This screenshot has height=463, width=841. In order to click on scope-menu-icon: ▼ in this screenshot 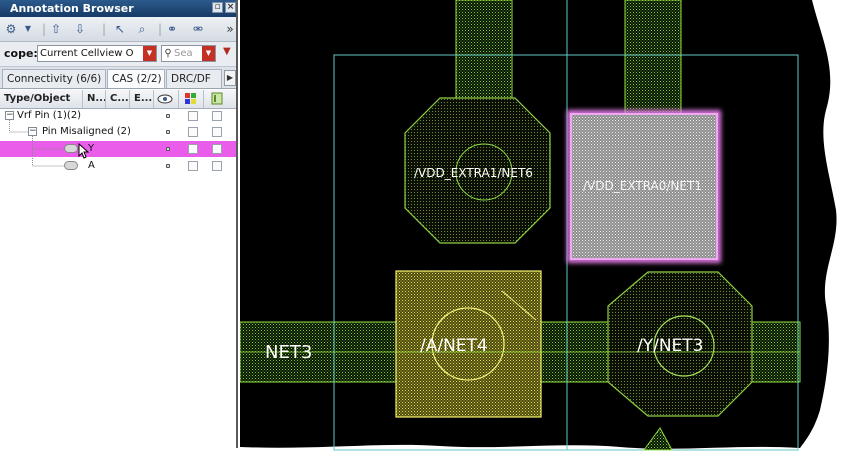, I will do `click(227, 51)`.